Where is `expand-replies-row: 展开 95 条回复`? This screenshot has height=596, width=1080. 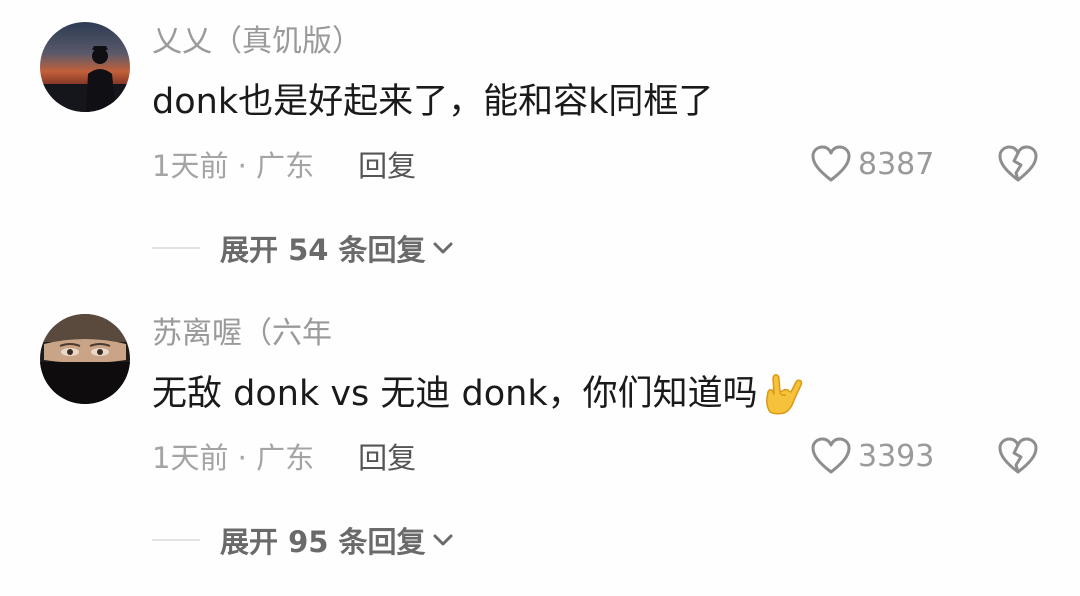 expand-replies-row: 展开 95 条回复 is located at coordinates (304, 540).